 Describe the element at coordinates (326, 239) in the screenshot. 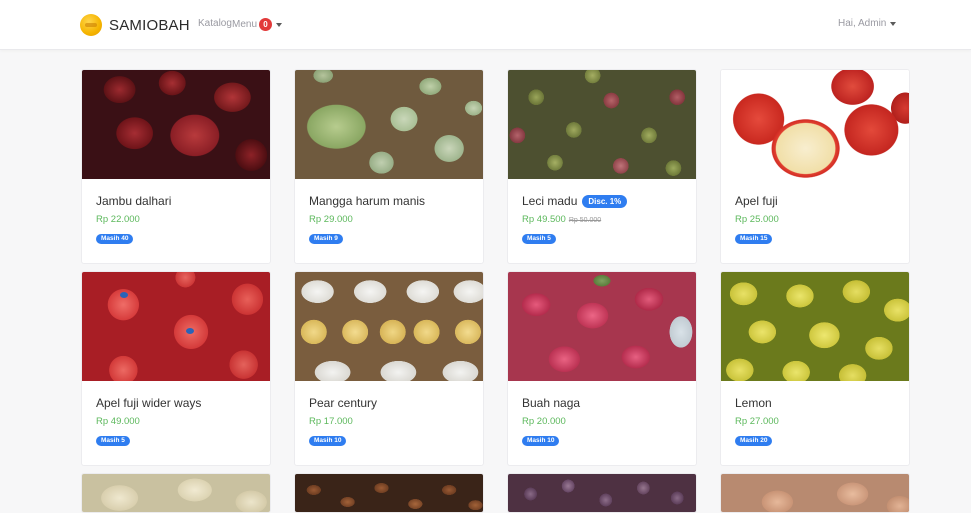

I see `stock-badge: Masih 9` at that location.